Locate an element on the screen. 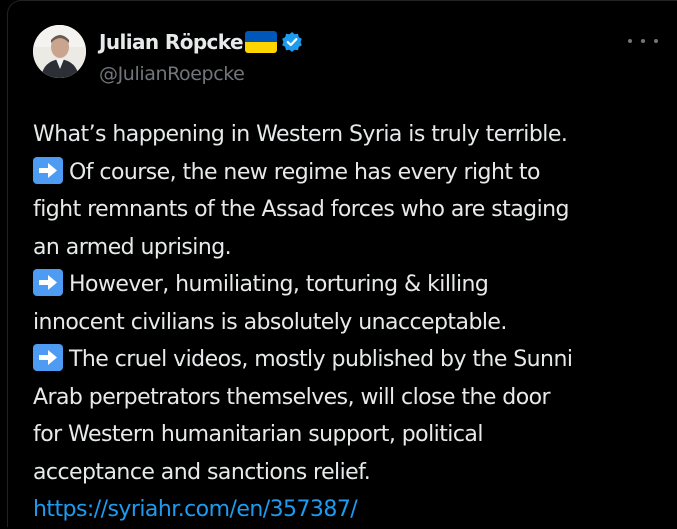  avatar is located at coordinates (59, 51).